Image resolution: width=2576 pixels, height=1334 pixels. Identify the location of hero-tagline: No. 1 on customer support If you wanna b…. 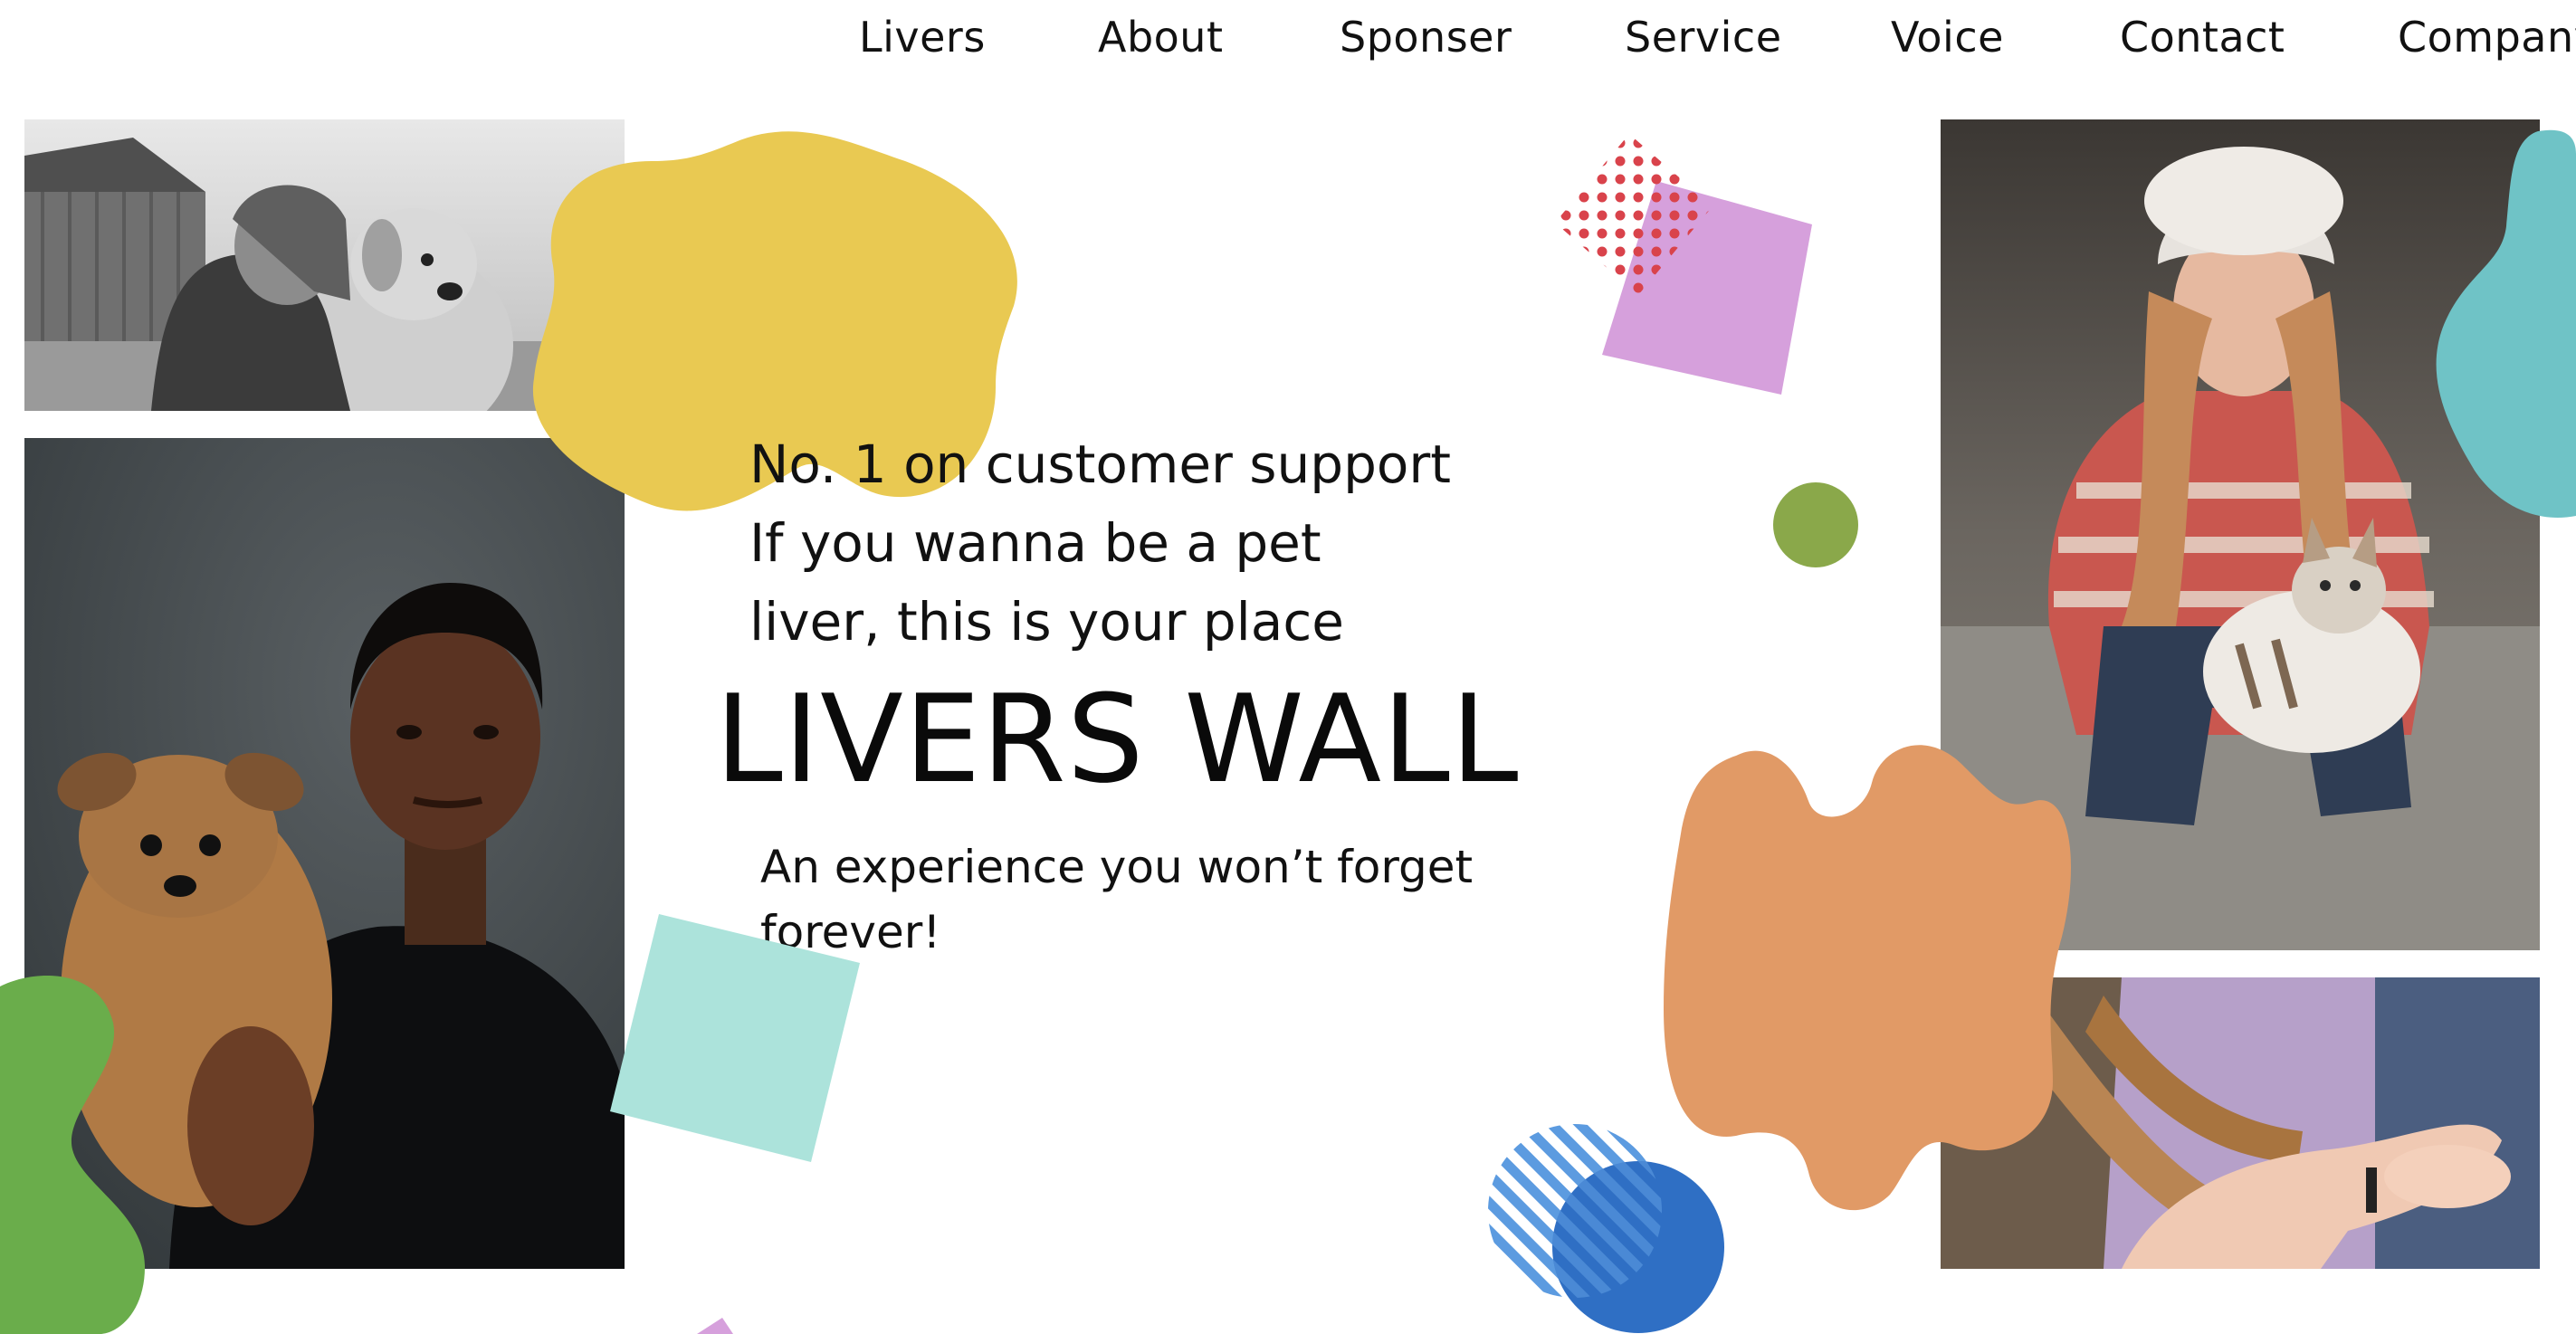
(1100, 543).